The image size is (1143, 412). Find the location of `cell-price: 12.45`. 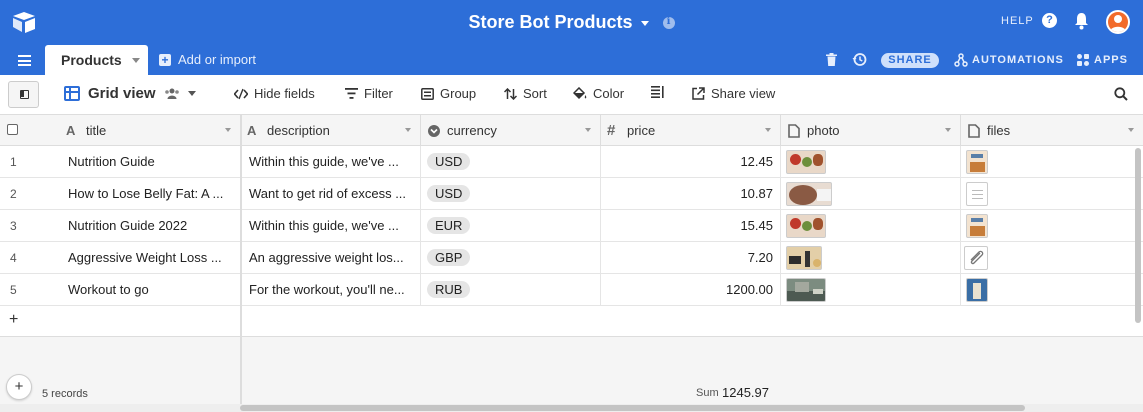

cell-price: 12.45 is located at coordinates (691, 161).